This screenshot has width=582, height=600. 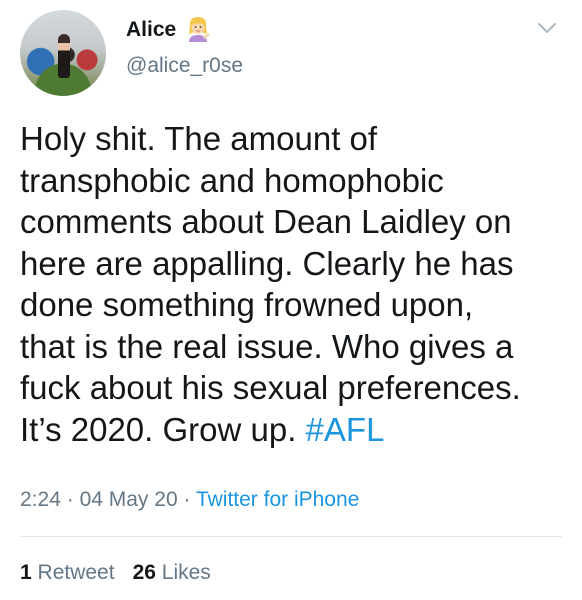 What do you see at coordinates (547, 28) in the screenshot?
I see `chevron-down-icon` at bounding box center [547, 28].